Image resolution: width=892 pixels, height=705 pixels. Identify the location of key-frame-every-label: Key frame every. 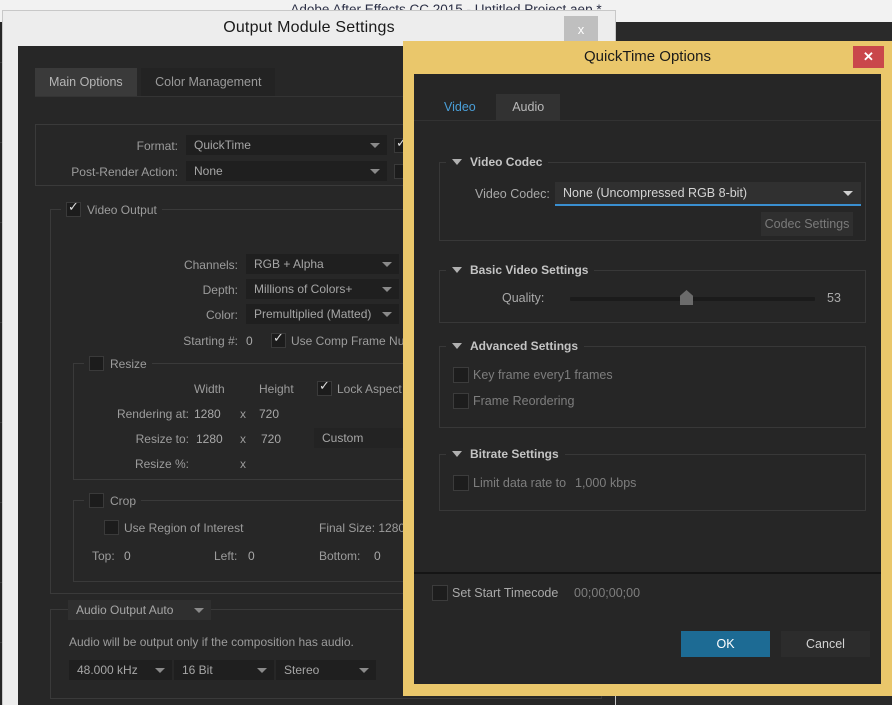
(519, 375).